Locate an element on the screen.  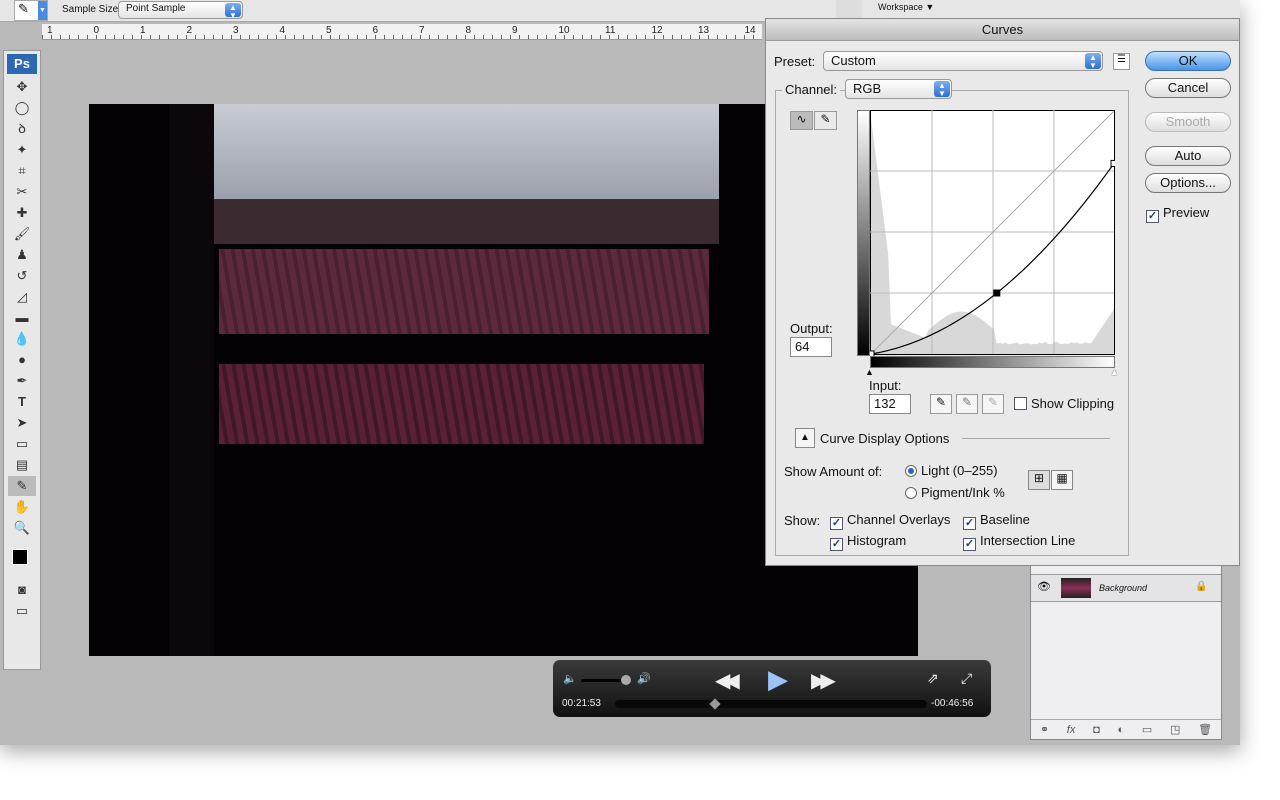
channel-select: RGB ▲ ▼ is located at coordinates (898, 89).